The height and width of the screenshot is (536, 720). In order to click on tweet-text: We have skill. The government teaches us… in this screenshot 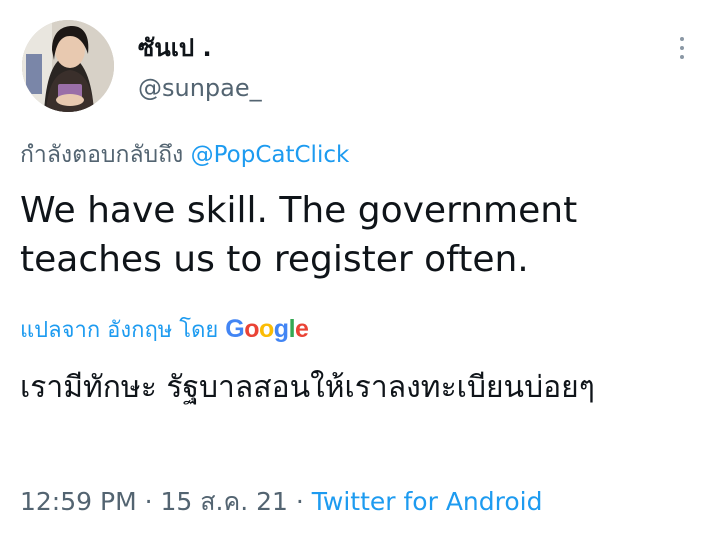, I will do `click(299, 235)`.